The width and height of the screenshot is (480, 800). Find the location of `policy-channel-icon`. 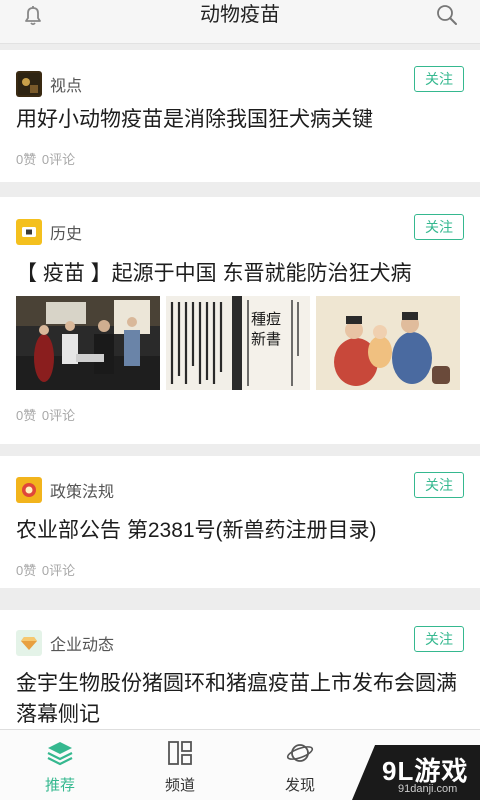

policy-channel-icon is located at coordinates (29, 490).